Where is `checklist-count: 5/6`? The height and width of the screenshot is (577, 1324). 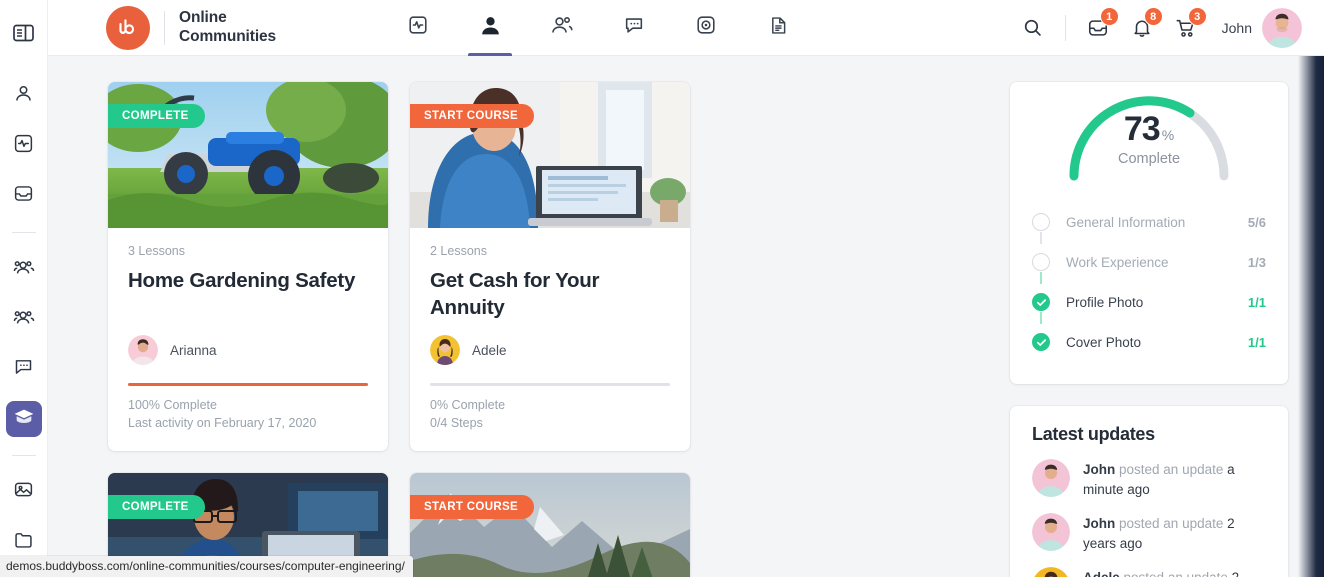 checklist-count: 5/6 is located at coordinates (1256, 222).